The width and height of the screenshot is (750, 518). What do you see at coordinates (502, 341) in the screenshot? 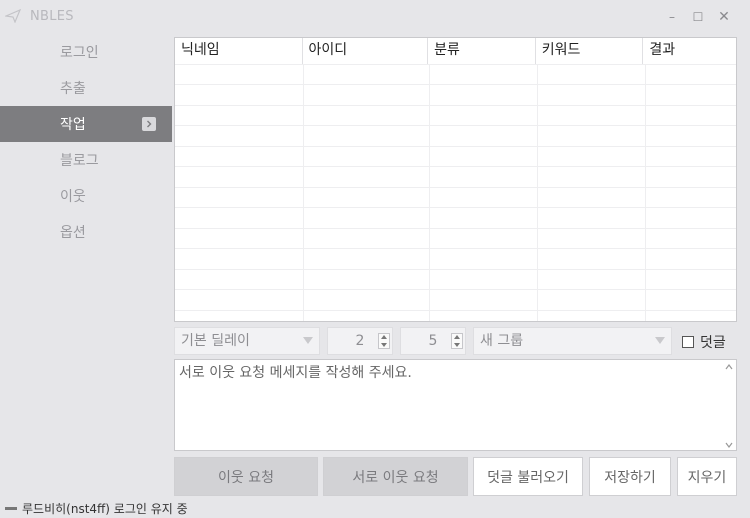
I see `group-select-value: 새 그룹` at bounding box center [502, 341].